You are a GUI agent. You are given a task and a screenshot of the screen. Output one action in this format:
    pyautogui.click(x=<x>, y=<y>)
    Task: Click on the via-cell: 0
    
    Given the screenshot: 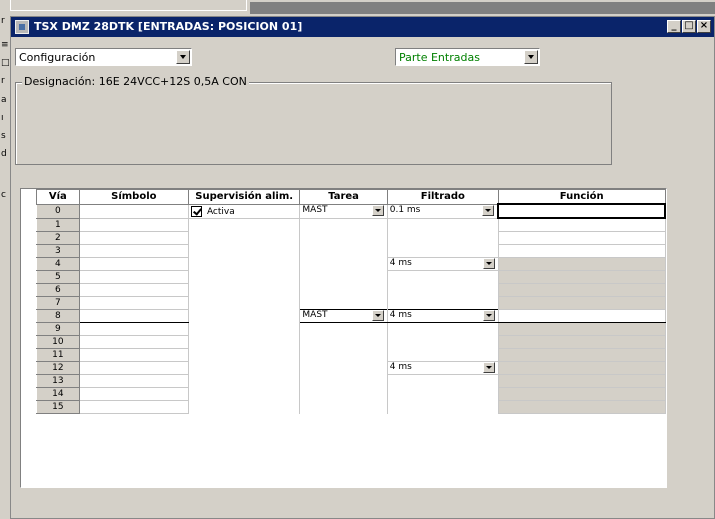 What is the action you would take?
    pyautogui.click(x=58, y=211)
    